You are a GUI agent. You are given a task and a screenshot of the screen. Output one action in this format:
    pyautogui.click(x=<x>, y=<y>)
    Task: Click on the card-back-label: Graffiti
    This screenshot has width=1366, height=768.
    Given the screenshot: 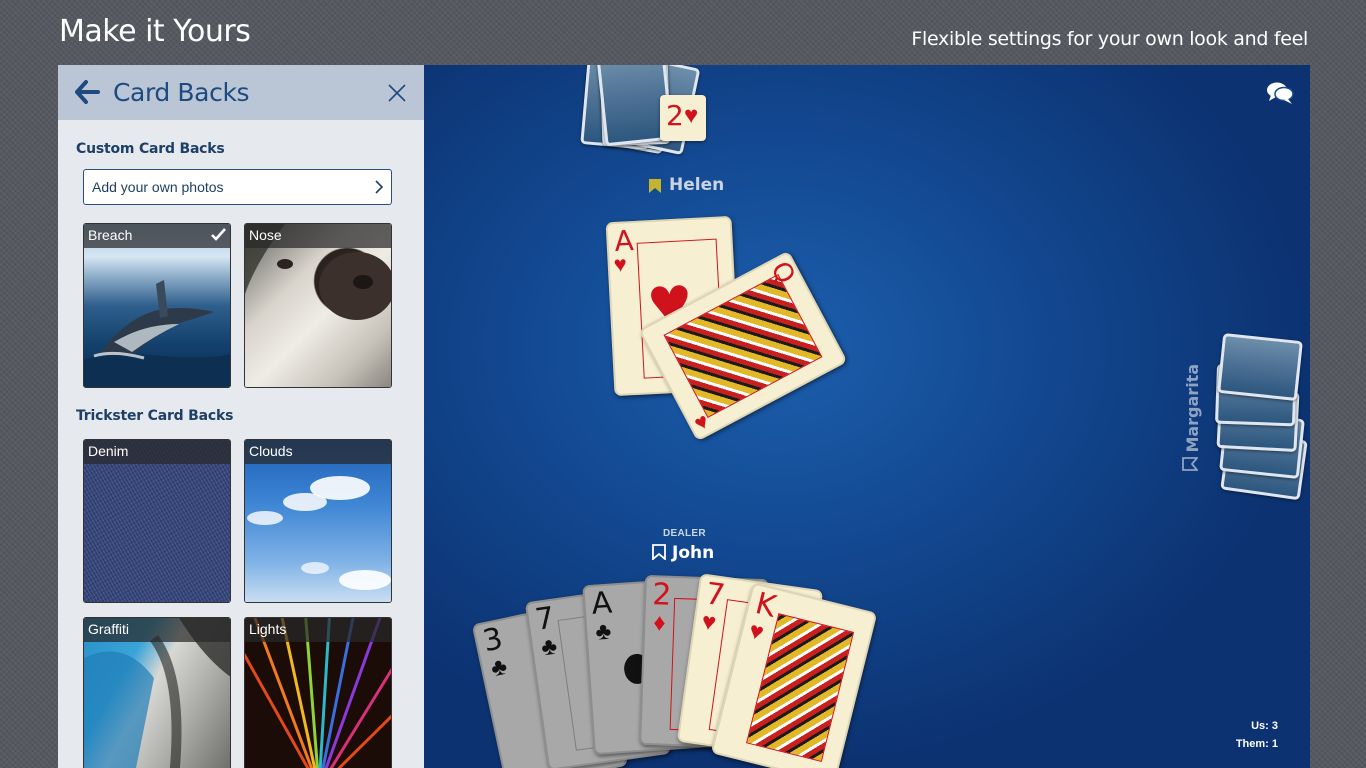 What is the action you would take?
    pyautogui.click(x=157, y=630)
    